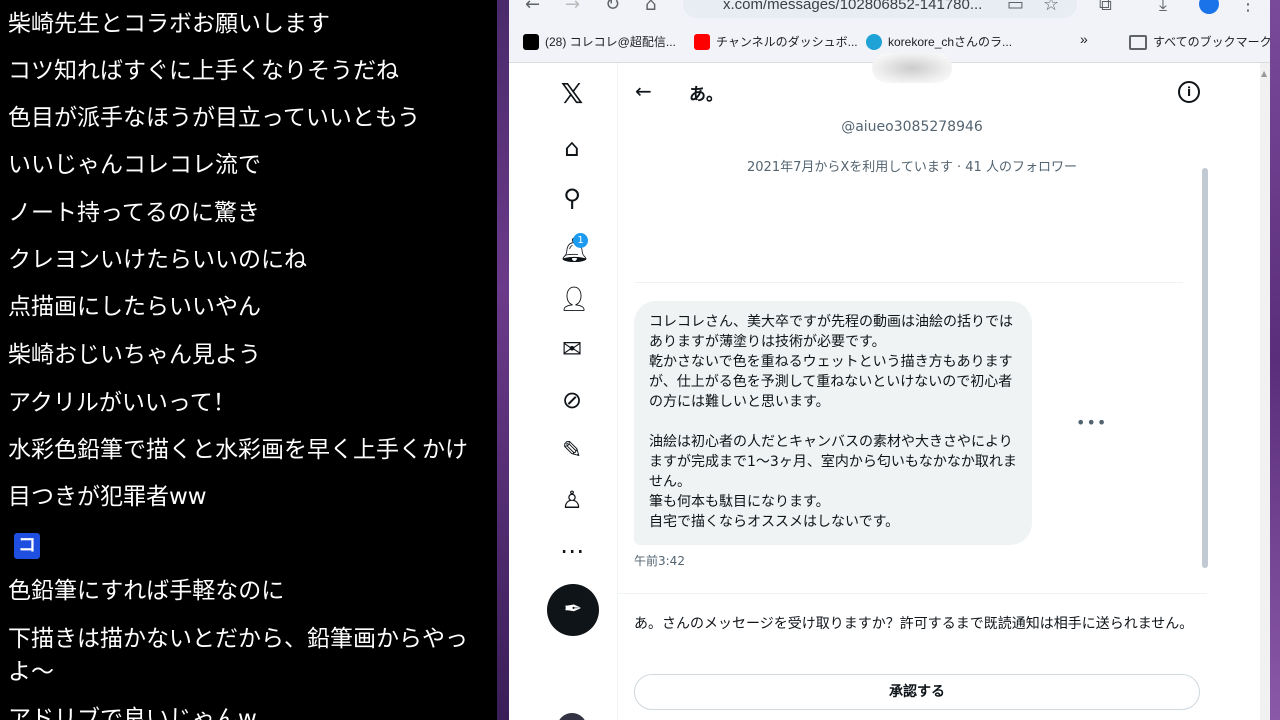 The height and width of the screenshot is (720, 1280). Describe the element at coordinates (612, 7) in the screenshot. I see `reload-icon: ↻` at that location.